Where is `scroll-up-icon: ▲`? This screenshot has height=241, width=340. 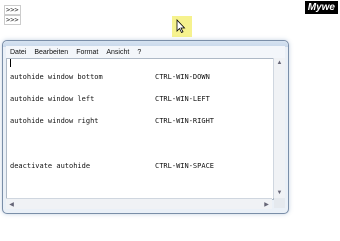
scroll-up-icon: ▲ is located at coordinates (279, 63).